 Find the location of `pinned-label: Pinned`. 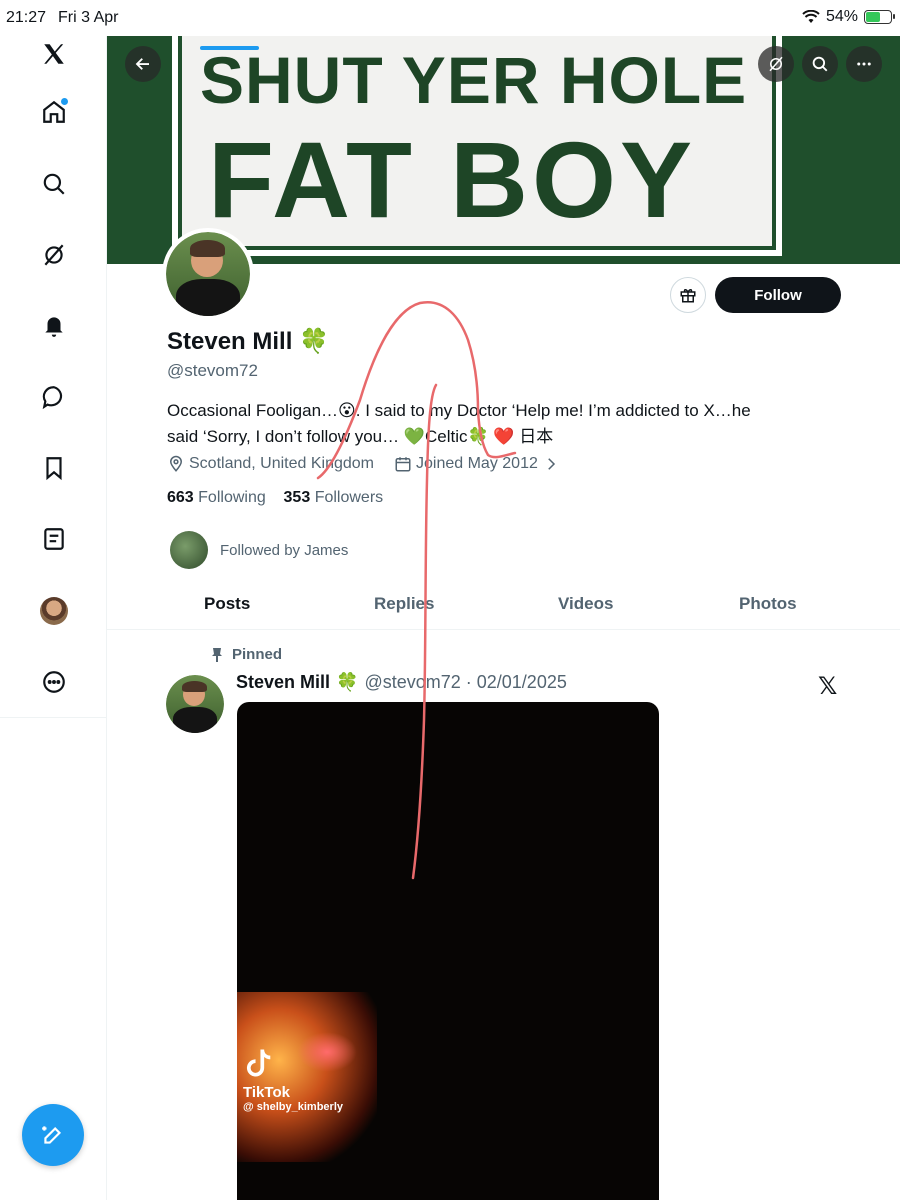

pinned-label: Pinned is located at coordinates (246, 654).